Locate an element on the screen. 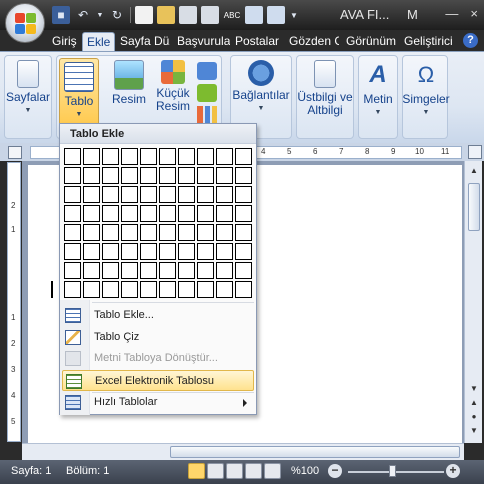 The image size is (484, 484). tab-gelistirici: Geliştirici is located at coordinates (428, 41).